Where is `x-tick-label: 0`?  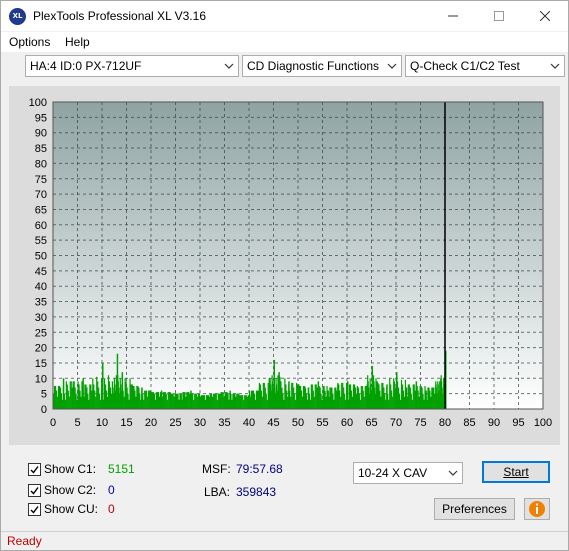 x-tick-label: 0 is located at coordinates (53, 423).